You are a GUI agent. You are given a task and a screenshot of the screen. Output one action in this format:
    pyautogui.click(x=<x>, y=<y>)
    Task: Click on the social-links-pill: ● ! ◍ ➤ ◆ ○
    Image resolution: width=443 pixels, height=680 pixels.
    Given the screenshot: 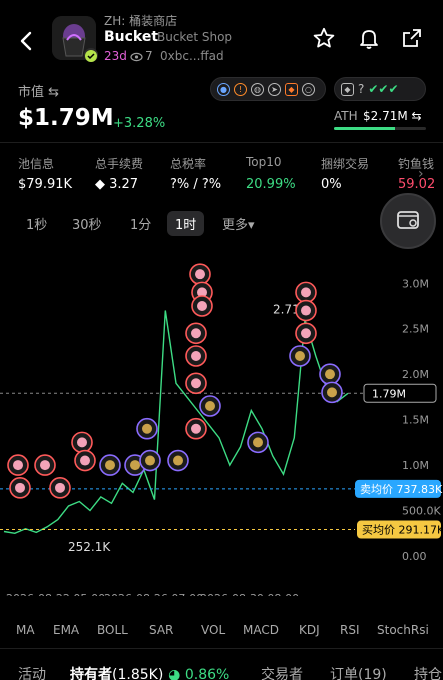 What is the action you would take?
    pyautogui.click(x=268, y=89)
    